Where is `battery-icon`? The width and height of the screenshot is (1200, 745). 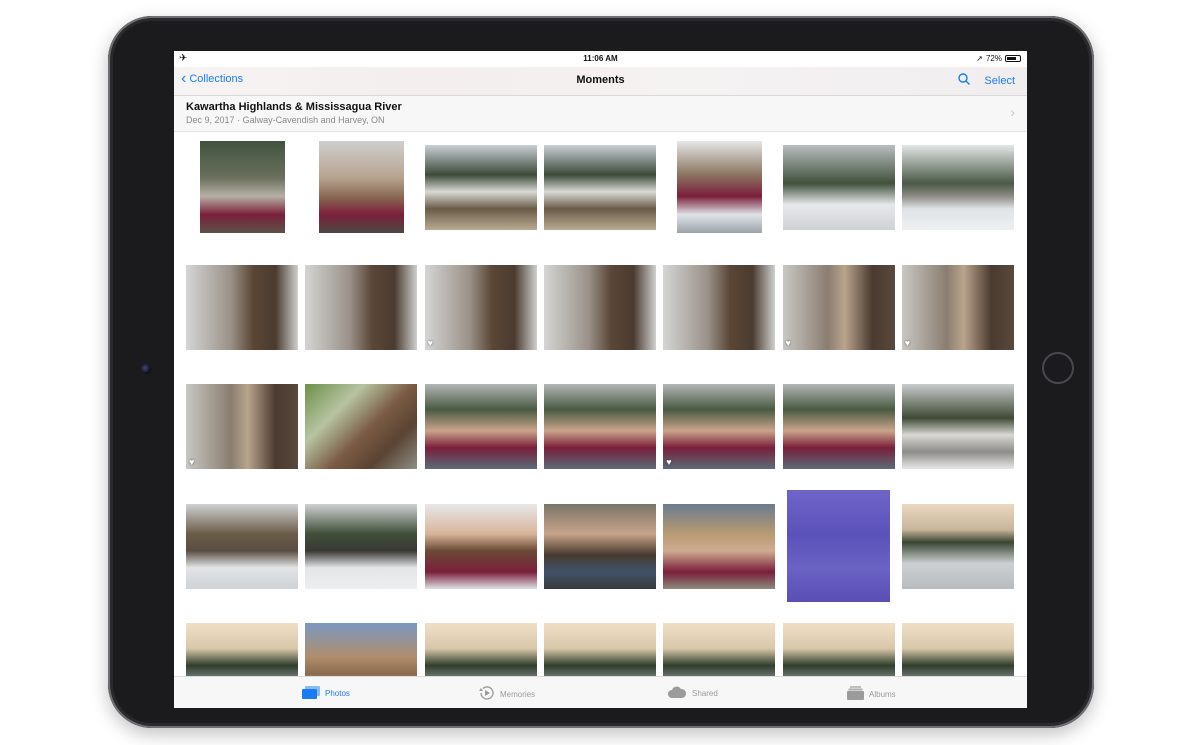 battery-icon is located at coordinates (1013, 58).